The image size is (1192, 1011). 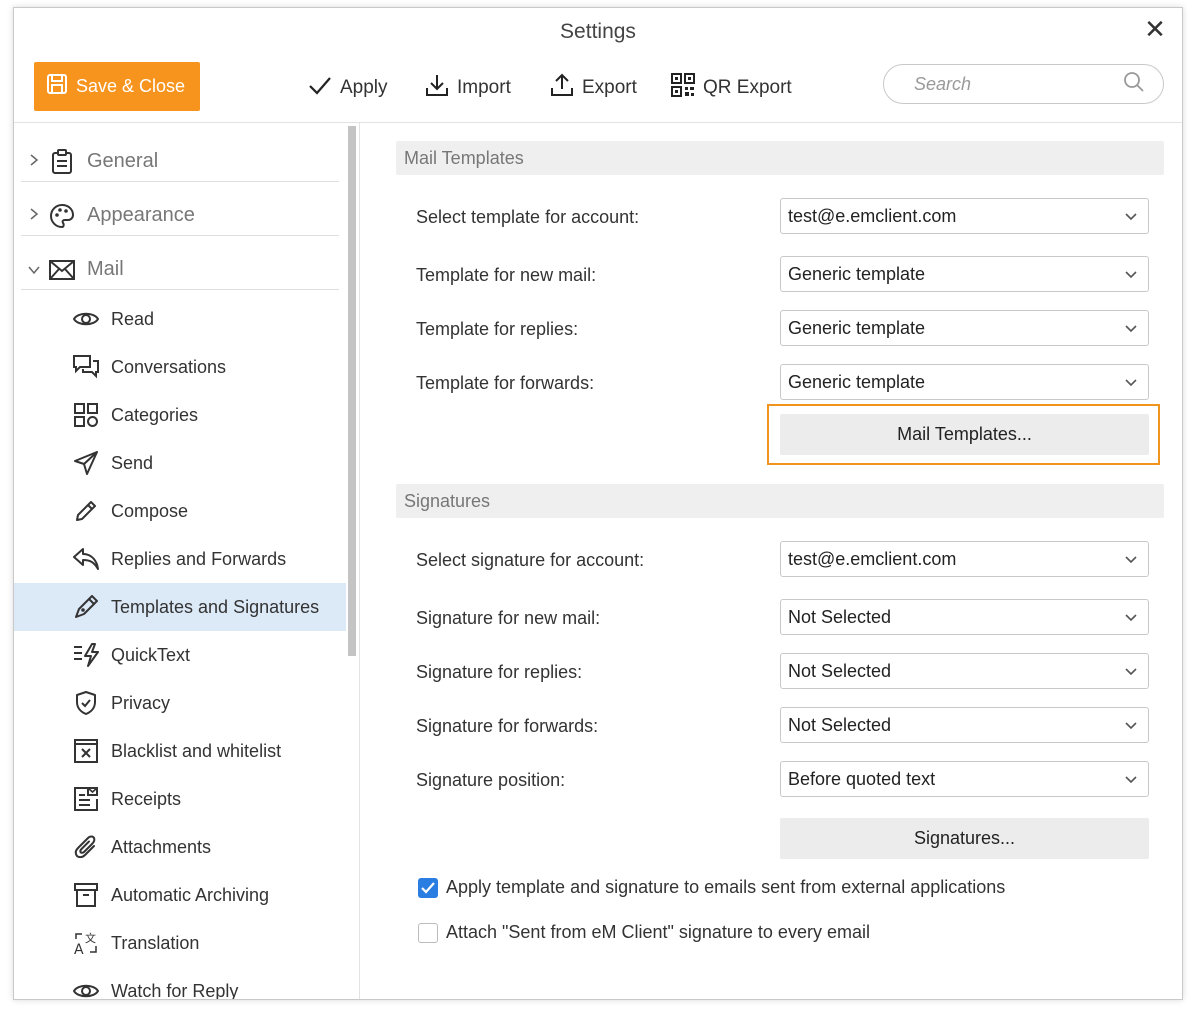 I want to click on signature-new-mail-select: Not Selected, so click(x=964, y=617).